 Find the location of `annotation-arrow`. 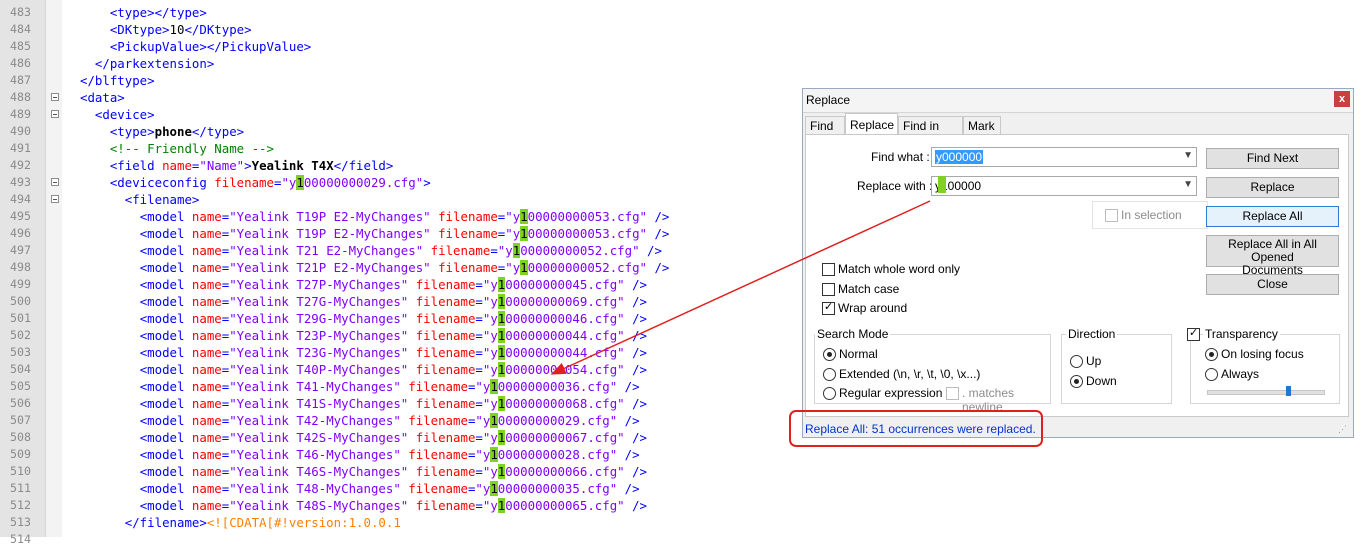

annotation-arrow is located at coordinates (748, 275).